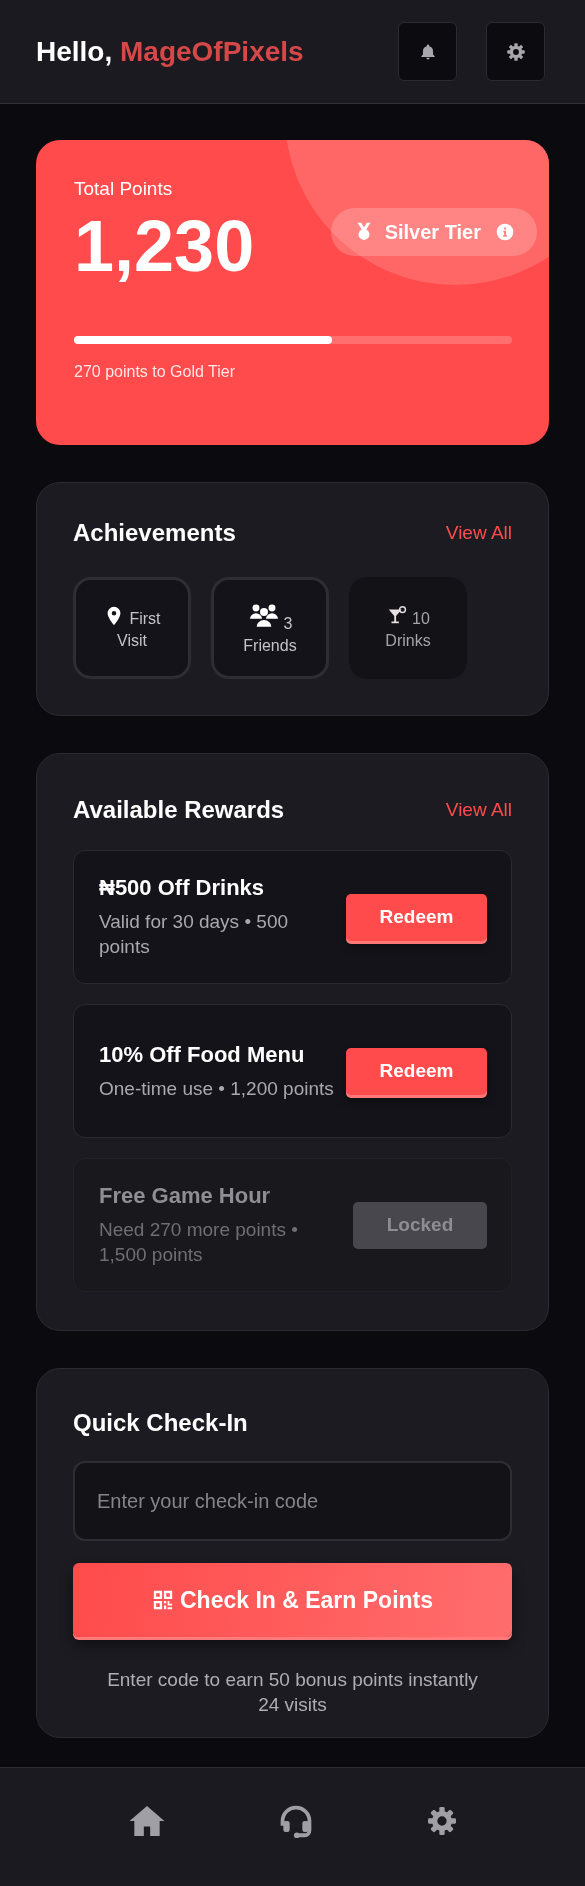 This screenshot has width=585, height=1886. What do you see at coordinates (432, 232) in the screenshot?
I see `tier-label: Silver Tier` at bounding box center [432, 232].